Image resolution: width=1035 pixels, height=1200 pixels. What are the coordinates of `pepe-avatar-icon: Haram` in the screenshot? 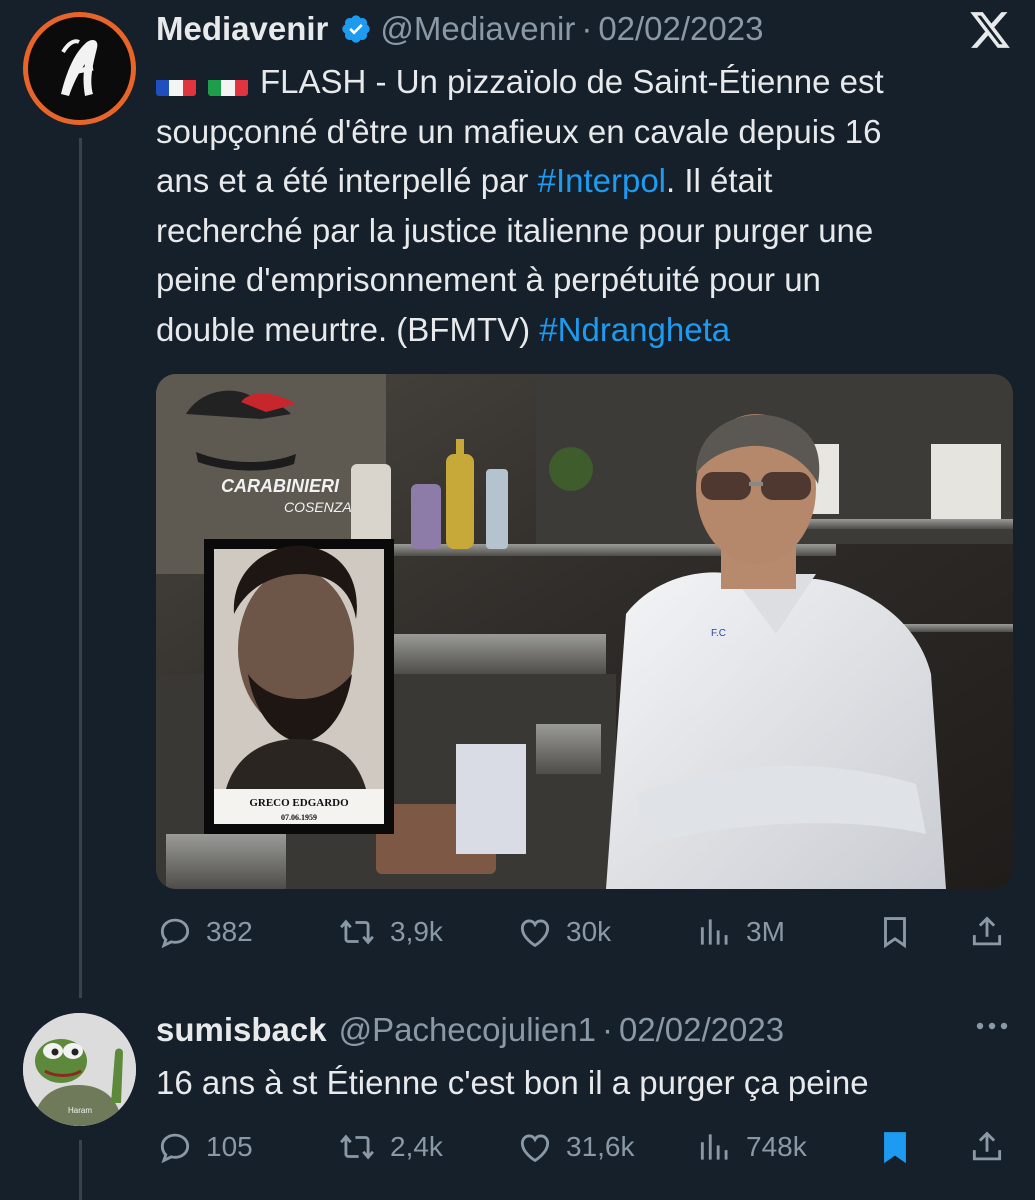 It's located at (79, 1069).